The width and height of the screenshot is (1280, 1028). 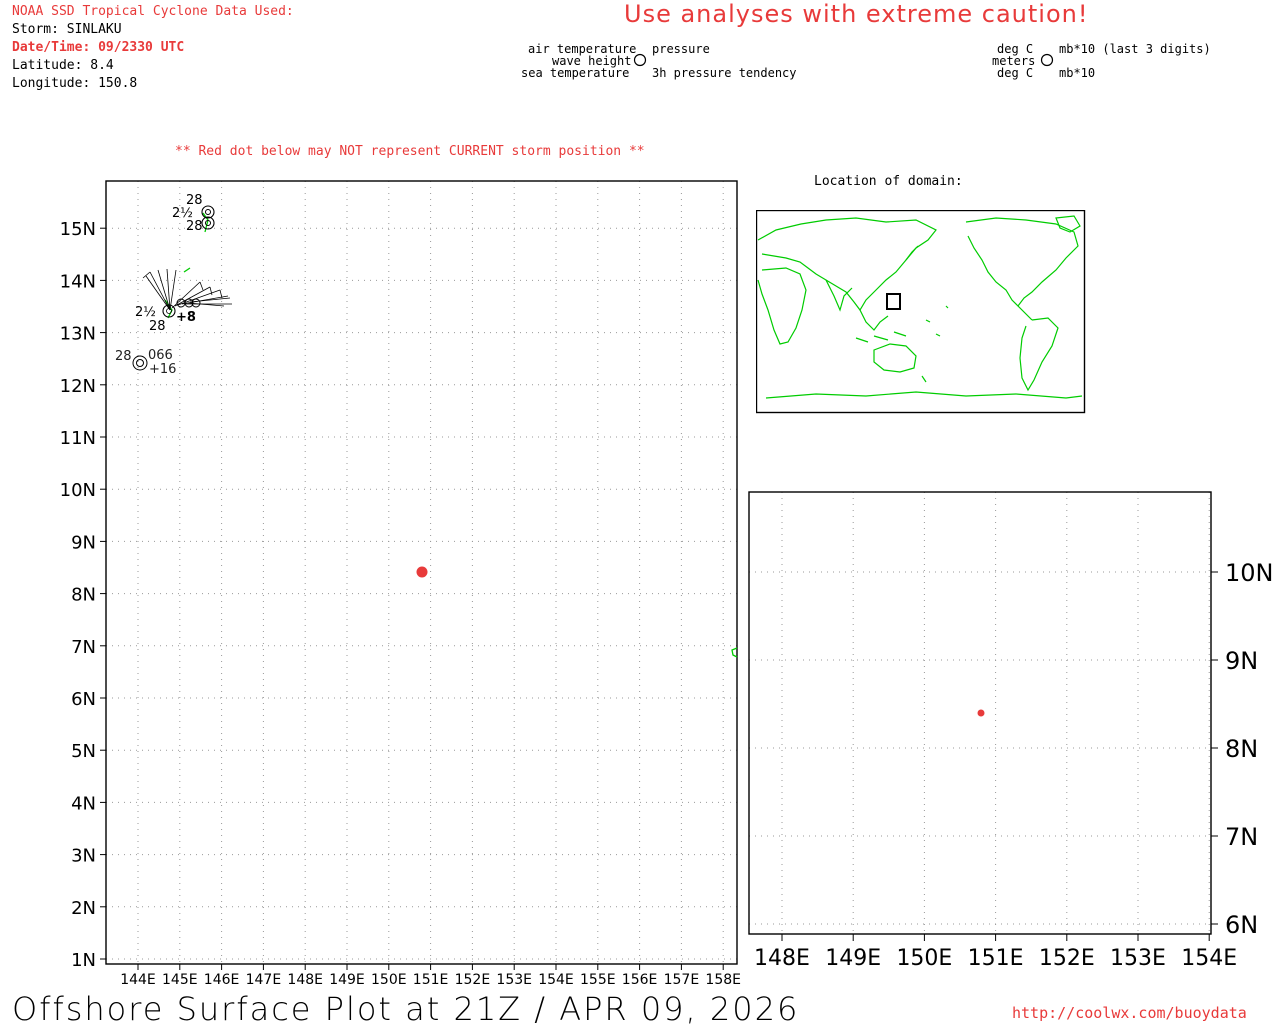 I want to click on inset-lat-label-7N: 7N, so click(x=1241, y=837).